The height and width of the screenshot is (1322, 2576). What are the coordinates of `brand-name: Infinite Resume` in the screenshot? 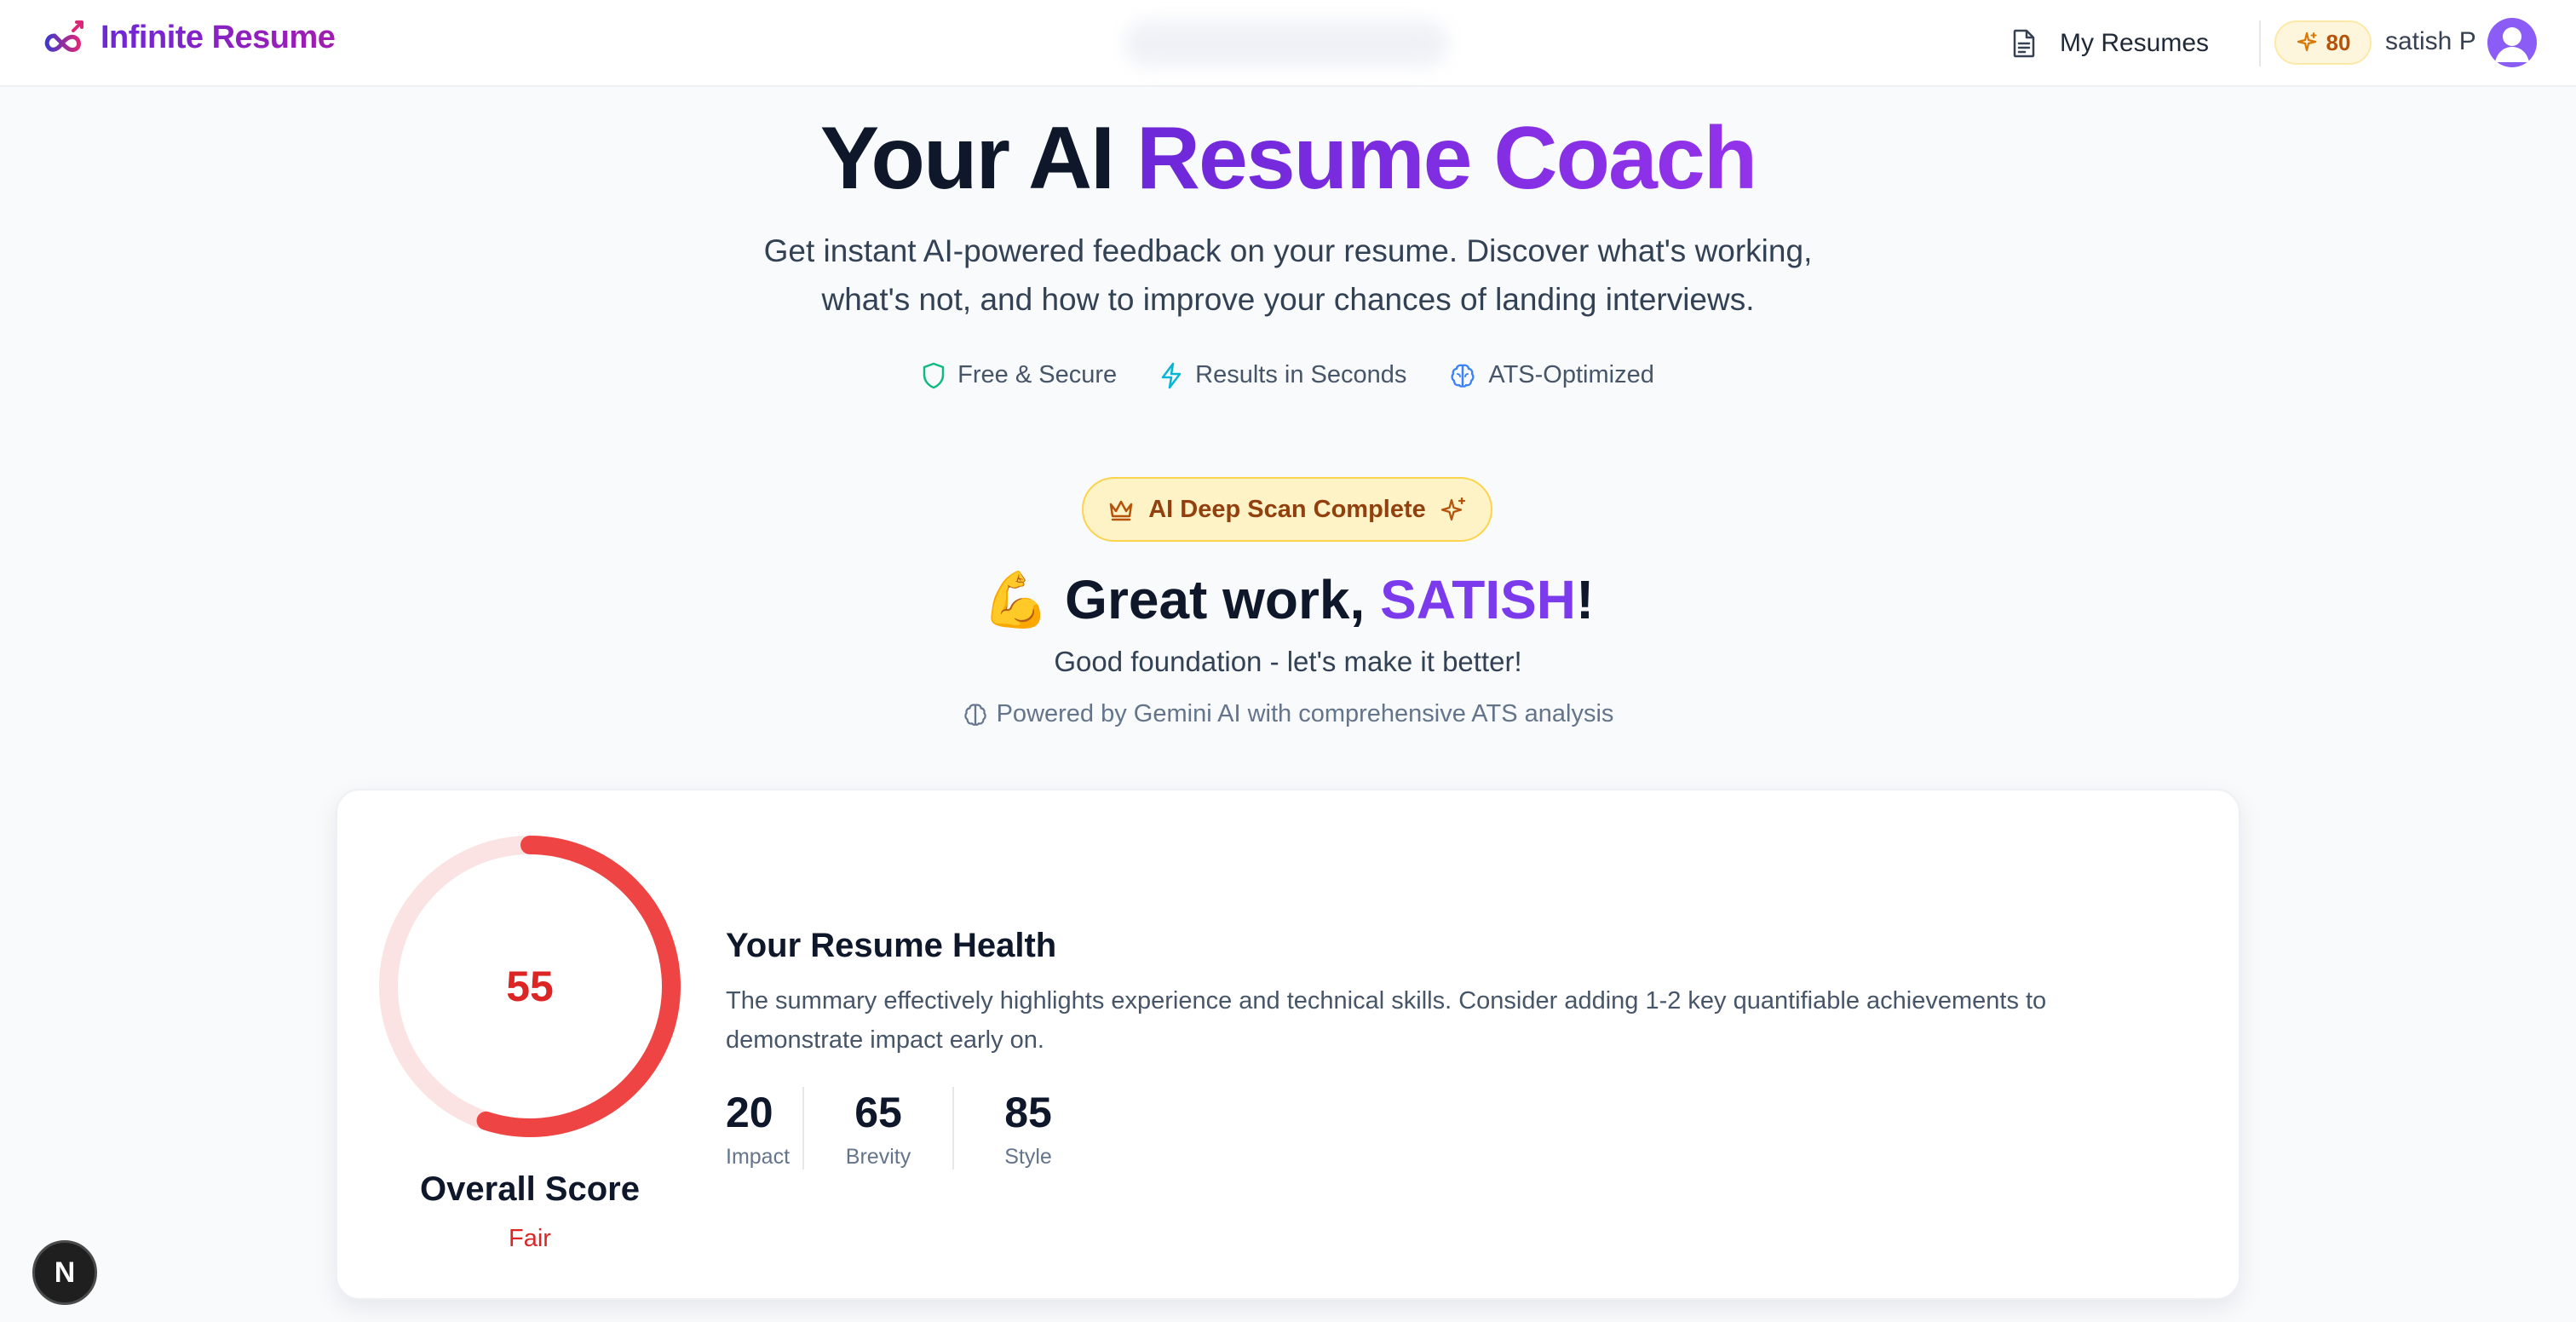 It's located at (218, 37).